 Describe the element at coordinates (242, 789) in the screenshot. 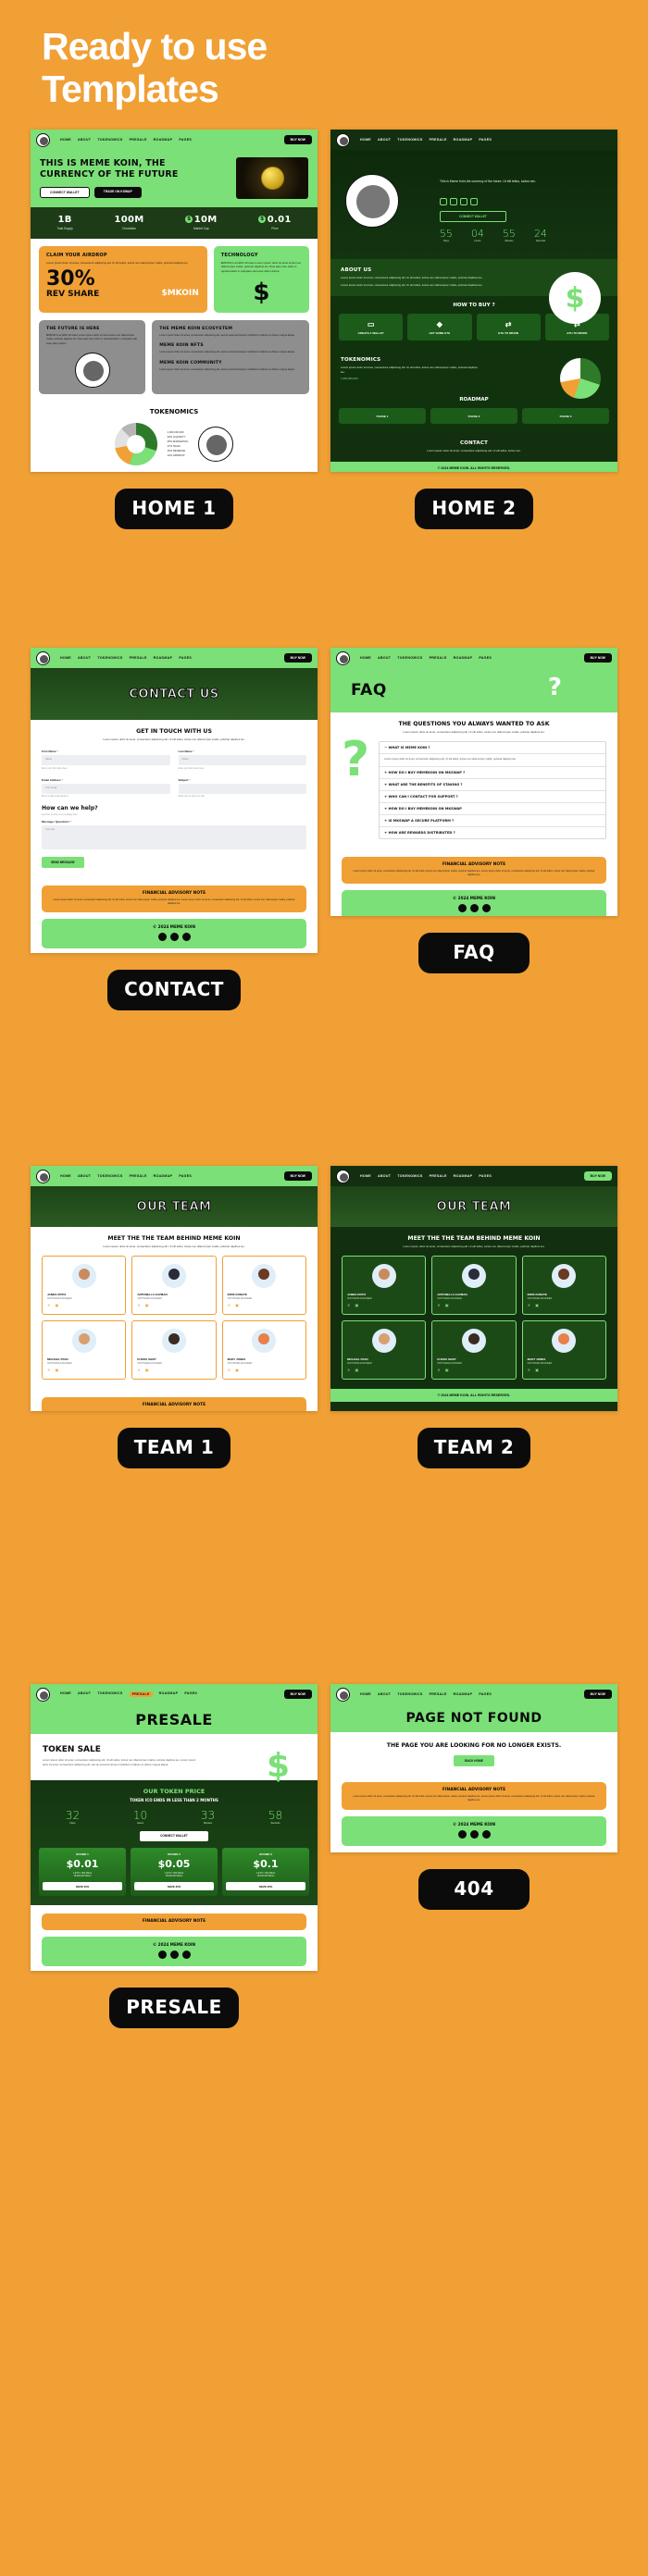

I see `subject-input` at that location.